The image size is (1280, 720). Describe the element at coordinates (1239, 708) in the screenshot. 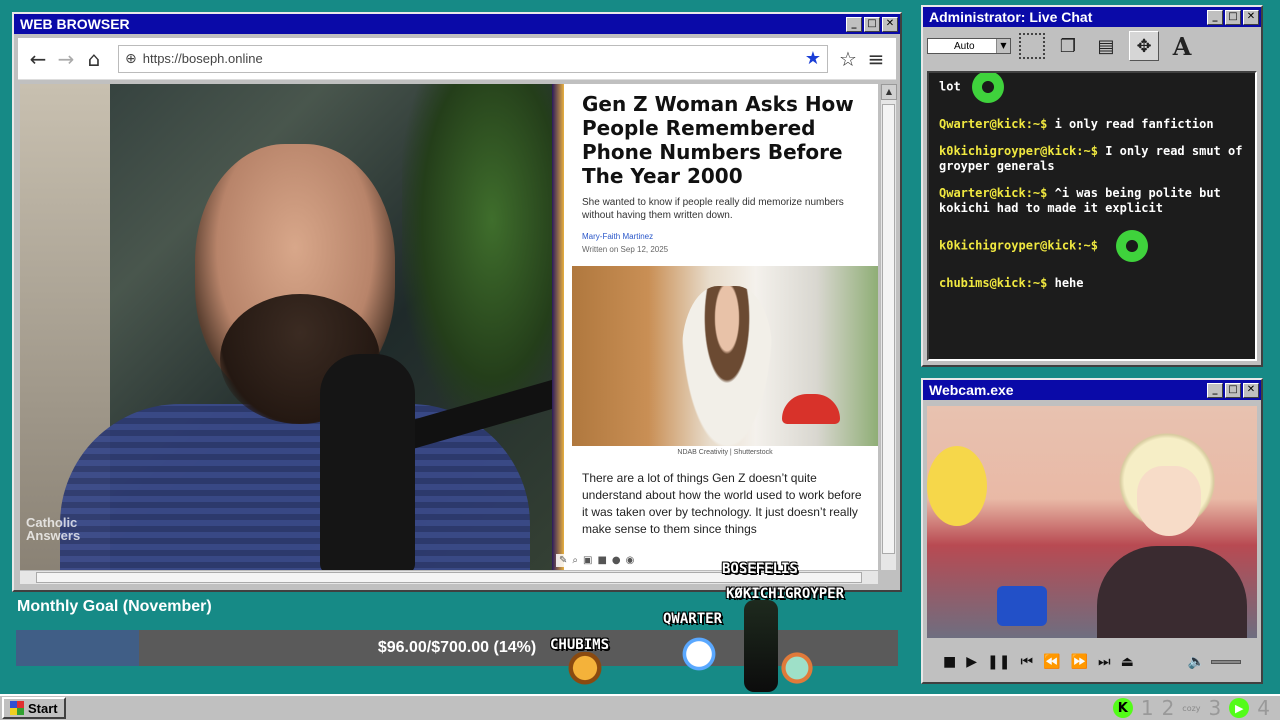

I see `play-circle-icon: ▶` at that location.